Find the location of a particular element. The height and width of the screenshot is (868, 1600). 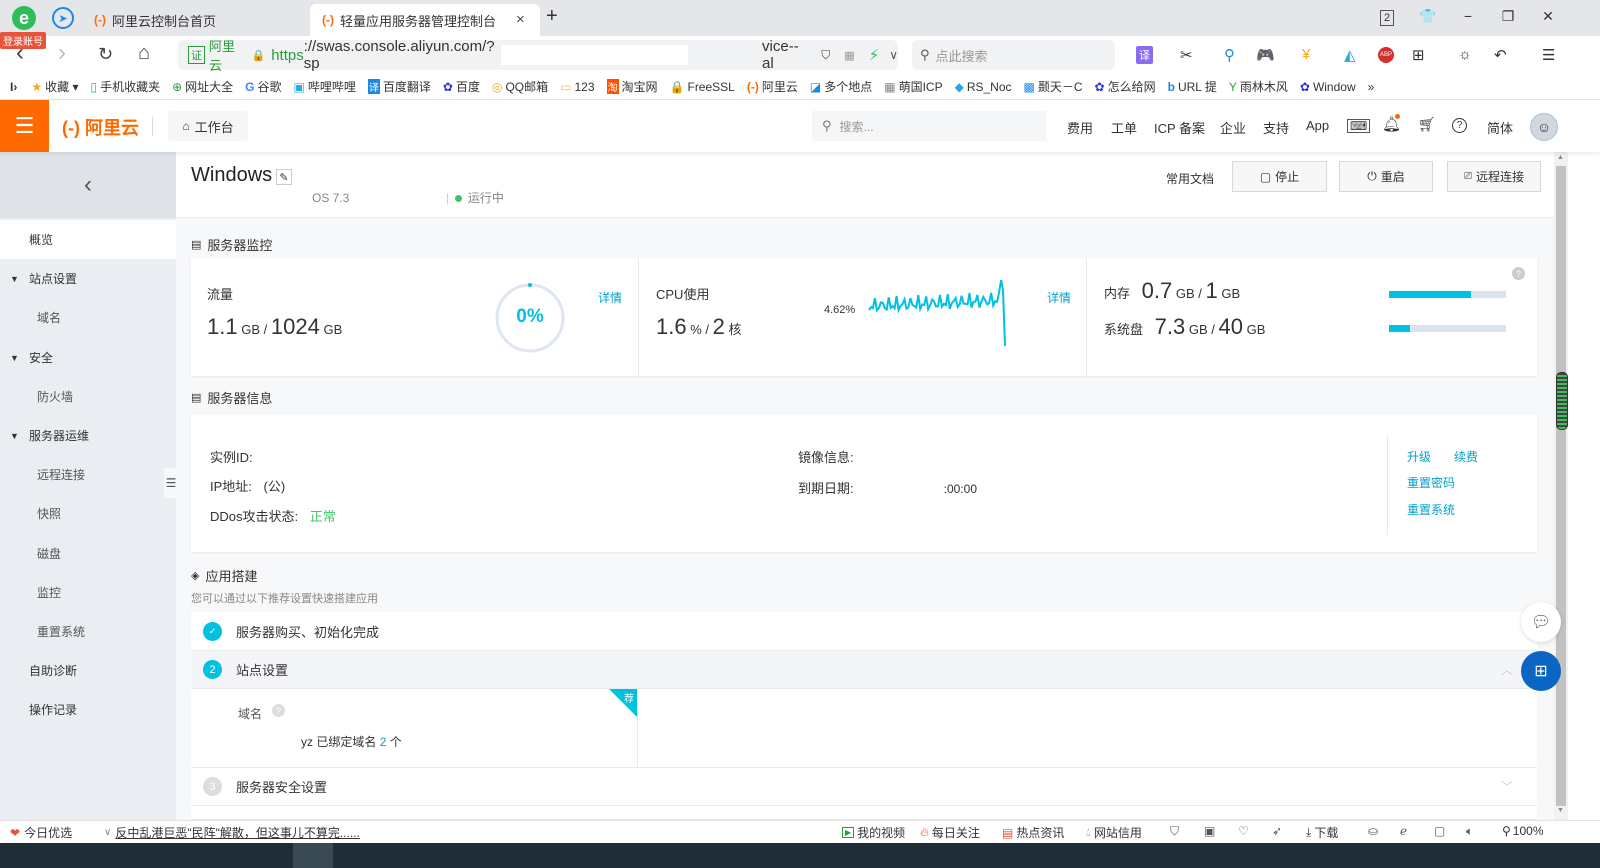

aliyun-logo: (-) 阿里云 is located at coordinates (100, 127).